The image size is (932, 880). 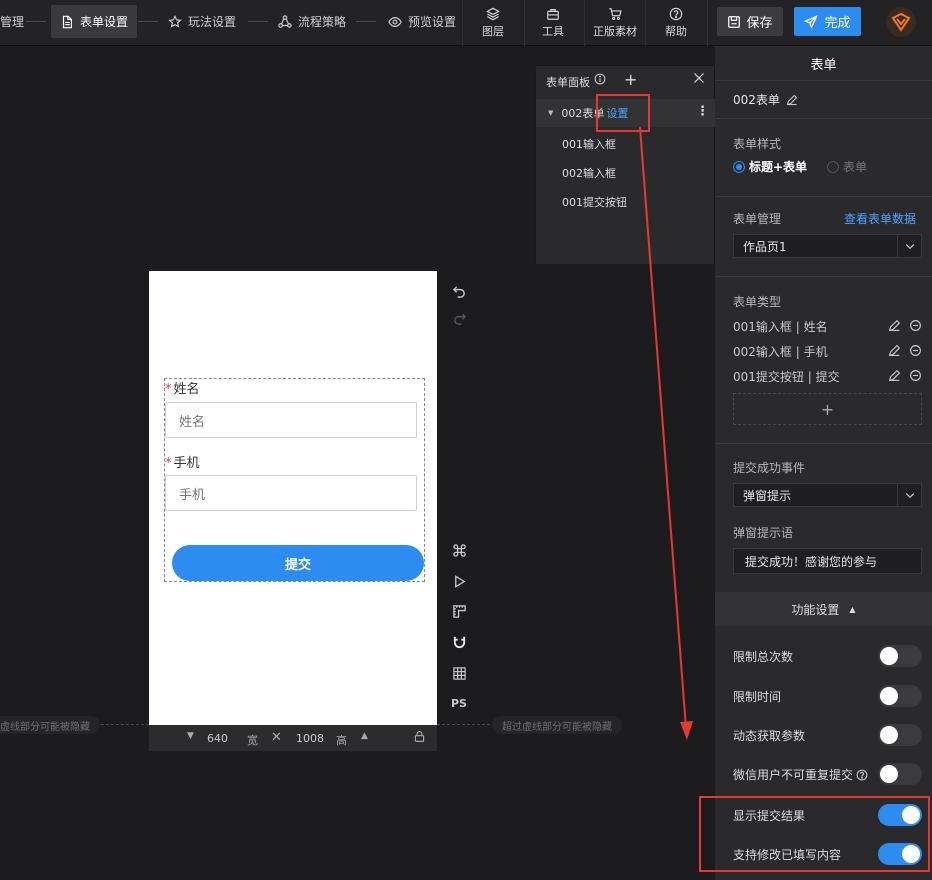 I want to click on toggle-label-limit-time: 限制时间, so click(x=757, y=697).